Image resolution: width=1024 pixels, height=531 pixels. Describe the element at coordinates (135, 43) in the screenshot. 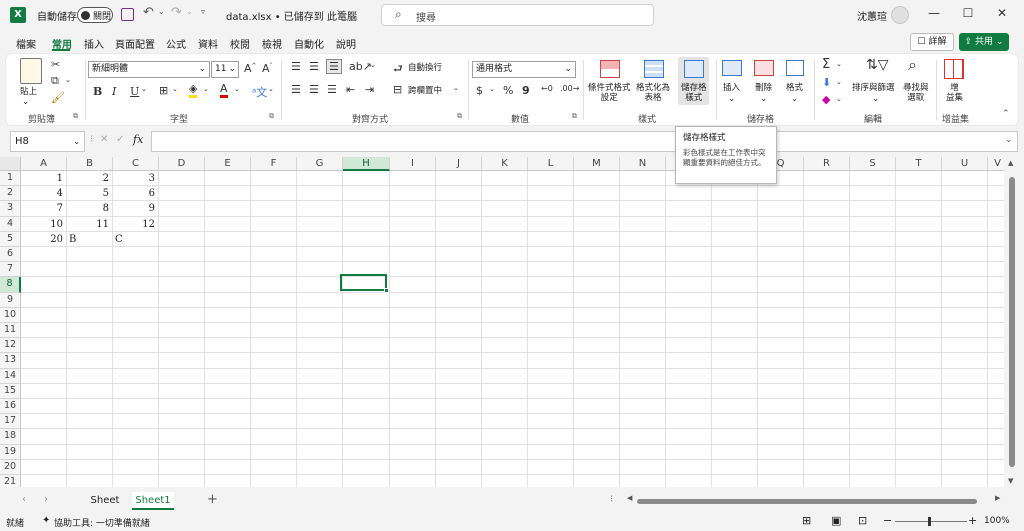

I see `tab-page-layout: 頁面配置` at that location.